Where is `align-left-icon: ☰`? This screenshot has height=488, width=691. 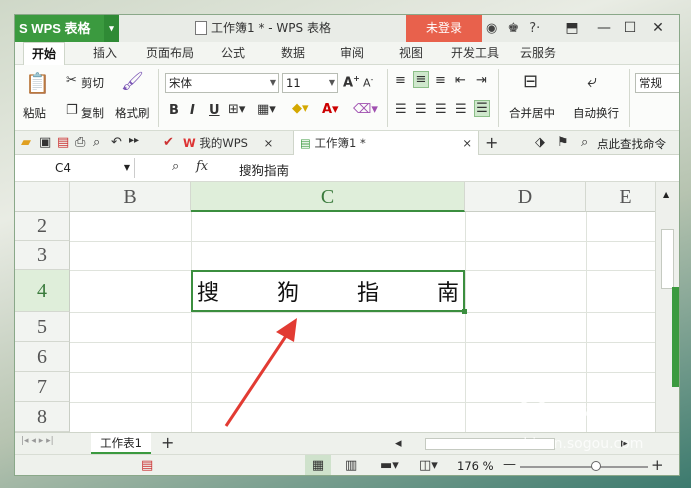 align-left-icon: ☰ is located at coordinates (401, 109).